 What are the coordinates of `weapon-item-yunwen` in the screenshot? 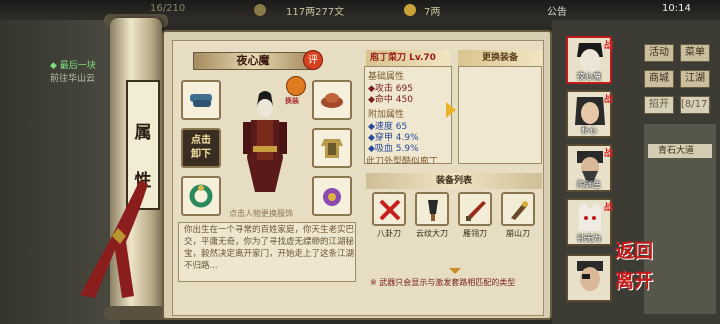 It's located at (432, 209).